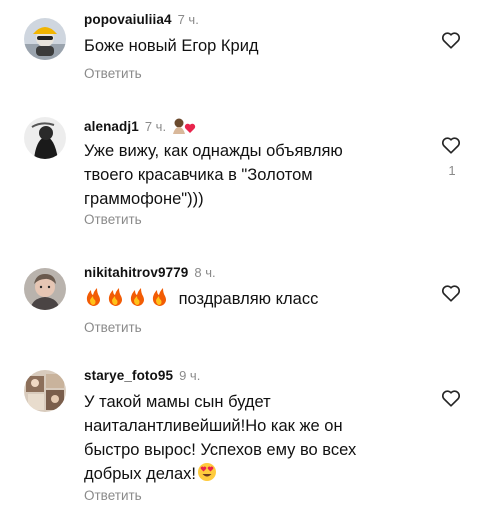  I want to click on timestamp: 9 ч., so click(189, 375).